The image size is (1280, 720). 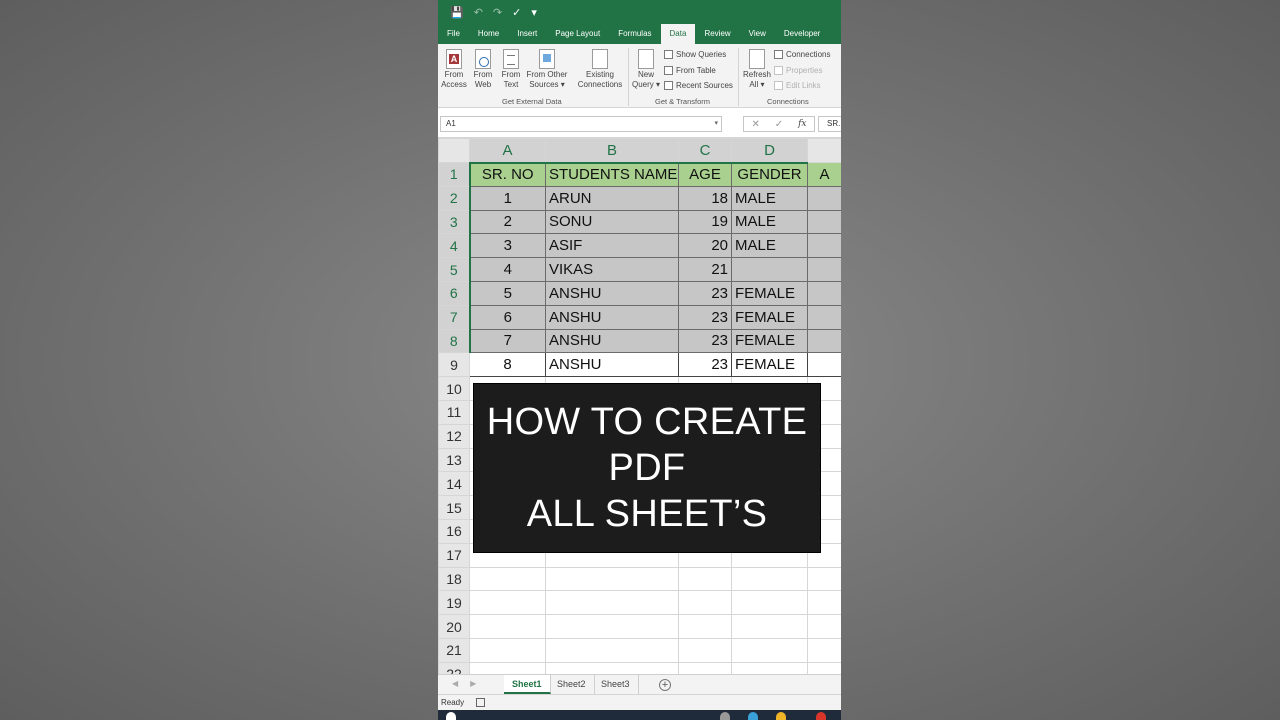 I want to click on connections-button: Connections, so click(x=802, y=54).